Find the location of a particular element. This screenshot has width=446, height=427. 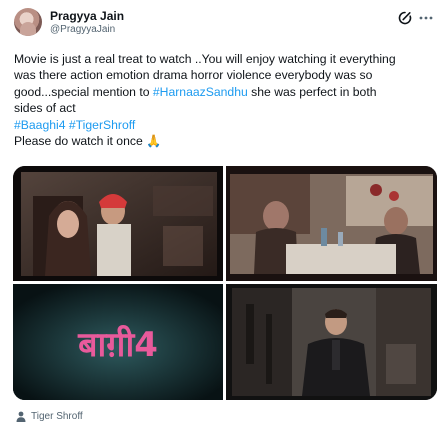

grok-icon is located at coordinates (405, 18).